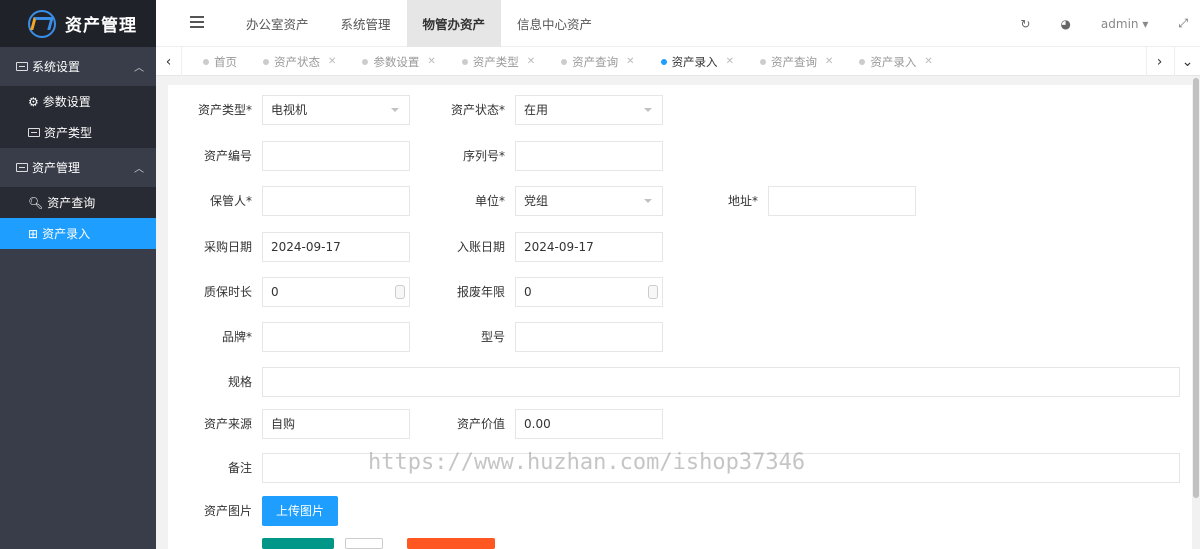 This screenshot has width=1200, height=549. What do you see at coordinates (589, 201) in the screenshot?
I see `unit-select: 党组` at bounding box center [589, 201].